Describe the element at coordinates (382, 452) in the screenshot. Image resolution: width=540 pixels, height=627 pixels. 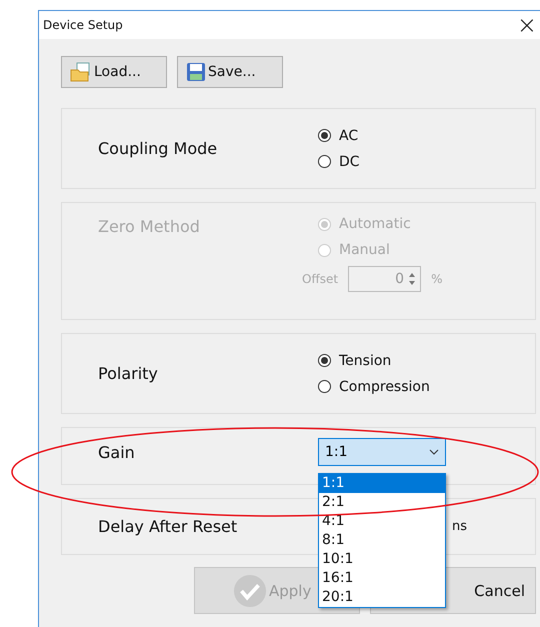
I see `gain-dropdown: 1:1` at that location.